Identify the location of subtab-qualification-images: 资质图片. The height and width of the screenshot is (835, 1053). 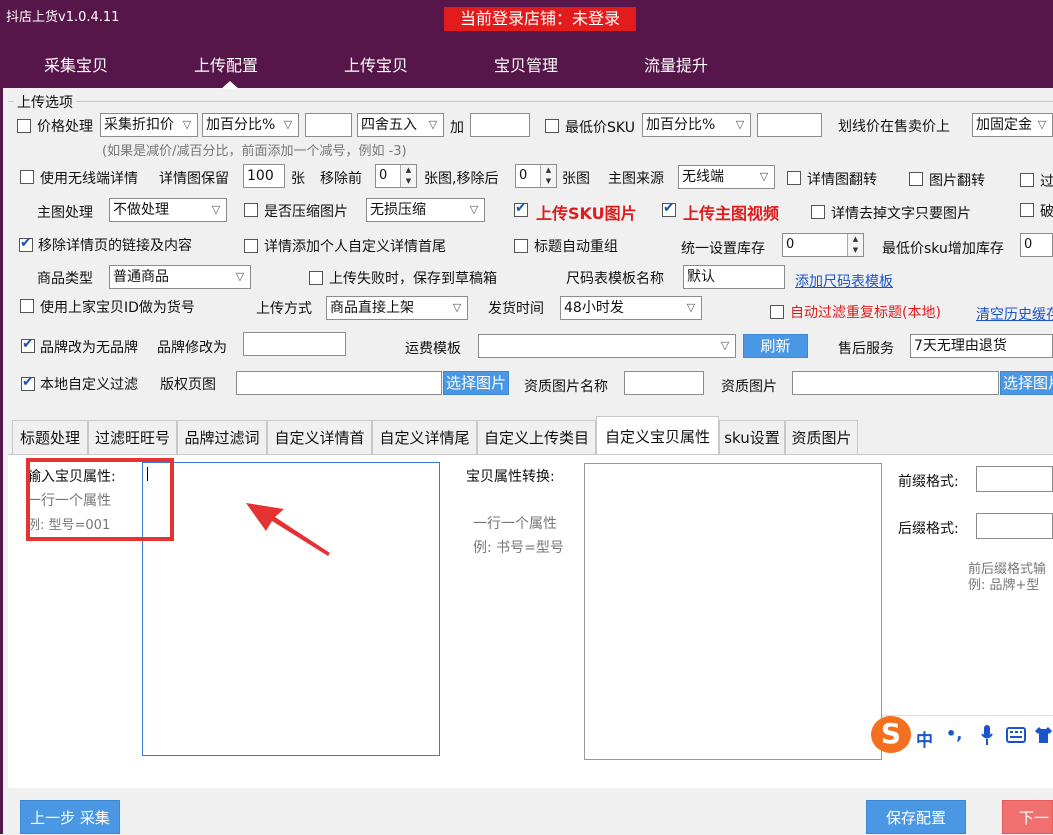
(821, 437).